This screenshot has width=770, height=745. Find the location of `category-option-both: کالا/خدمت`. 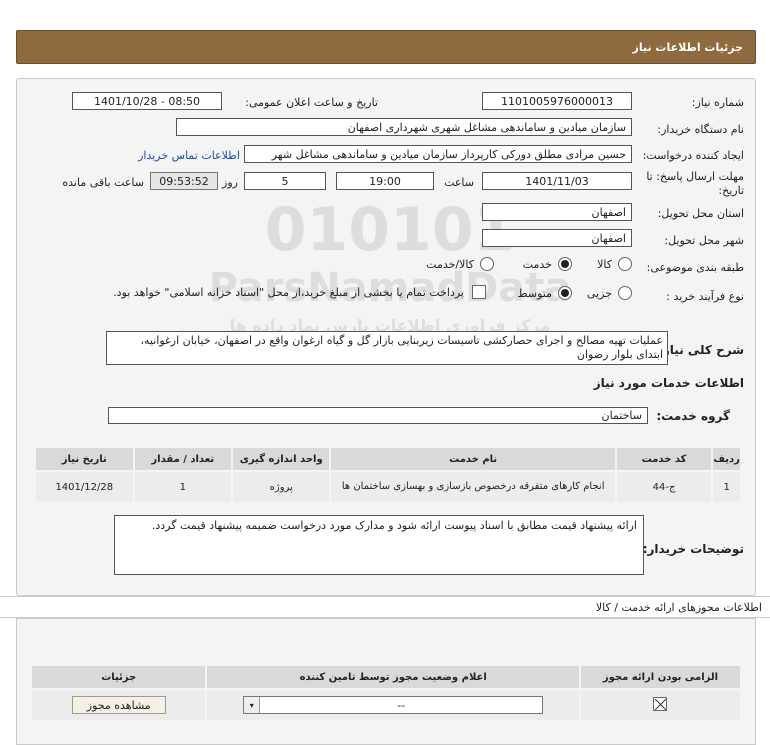

category-option-both: کالا/خدمت is located at coordinates (460, 264).